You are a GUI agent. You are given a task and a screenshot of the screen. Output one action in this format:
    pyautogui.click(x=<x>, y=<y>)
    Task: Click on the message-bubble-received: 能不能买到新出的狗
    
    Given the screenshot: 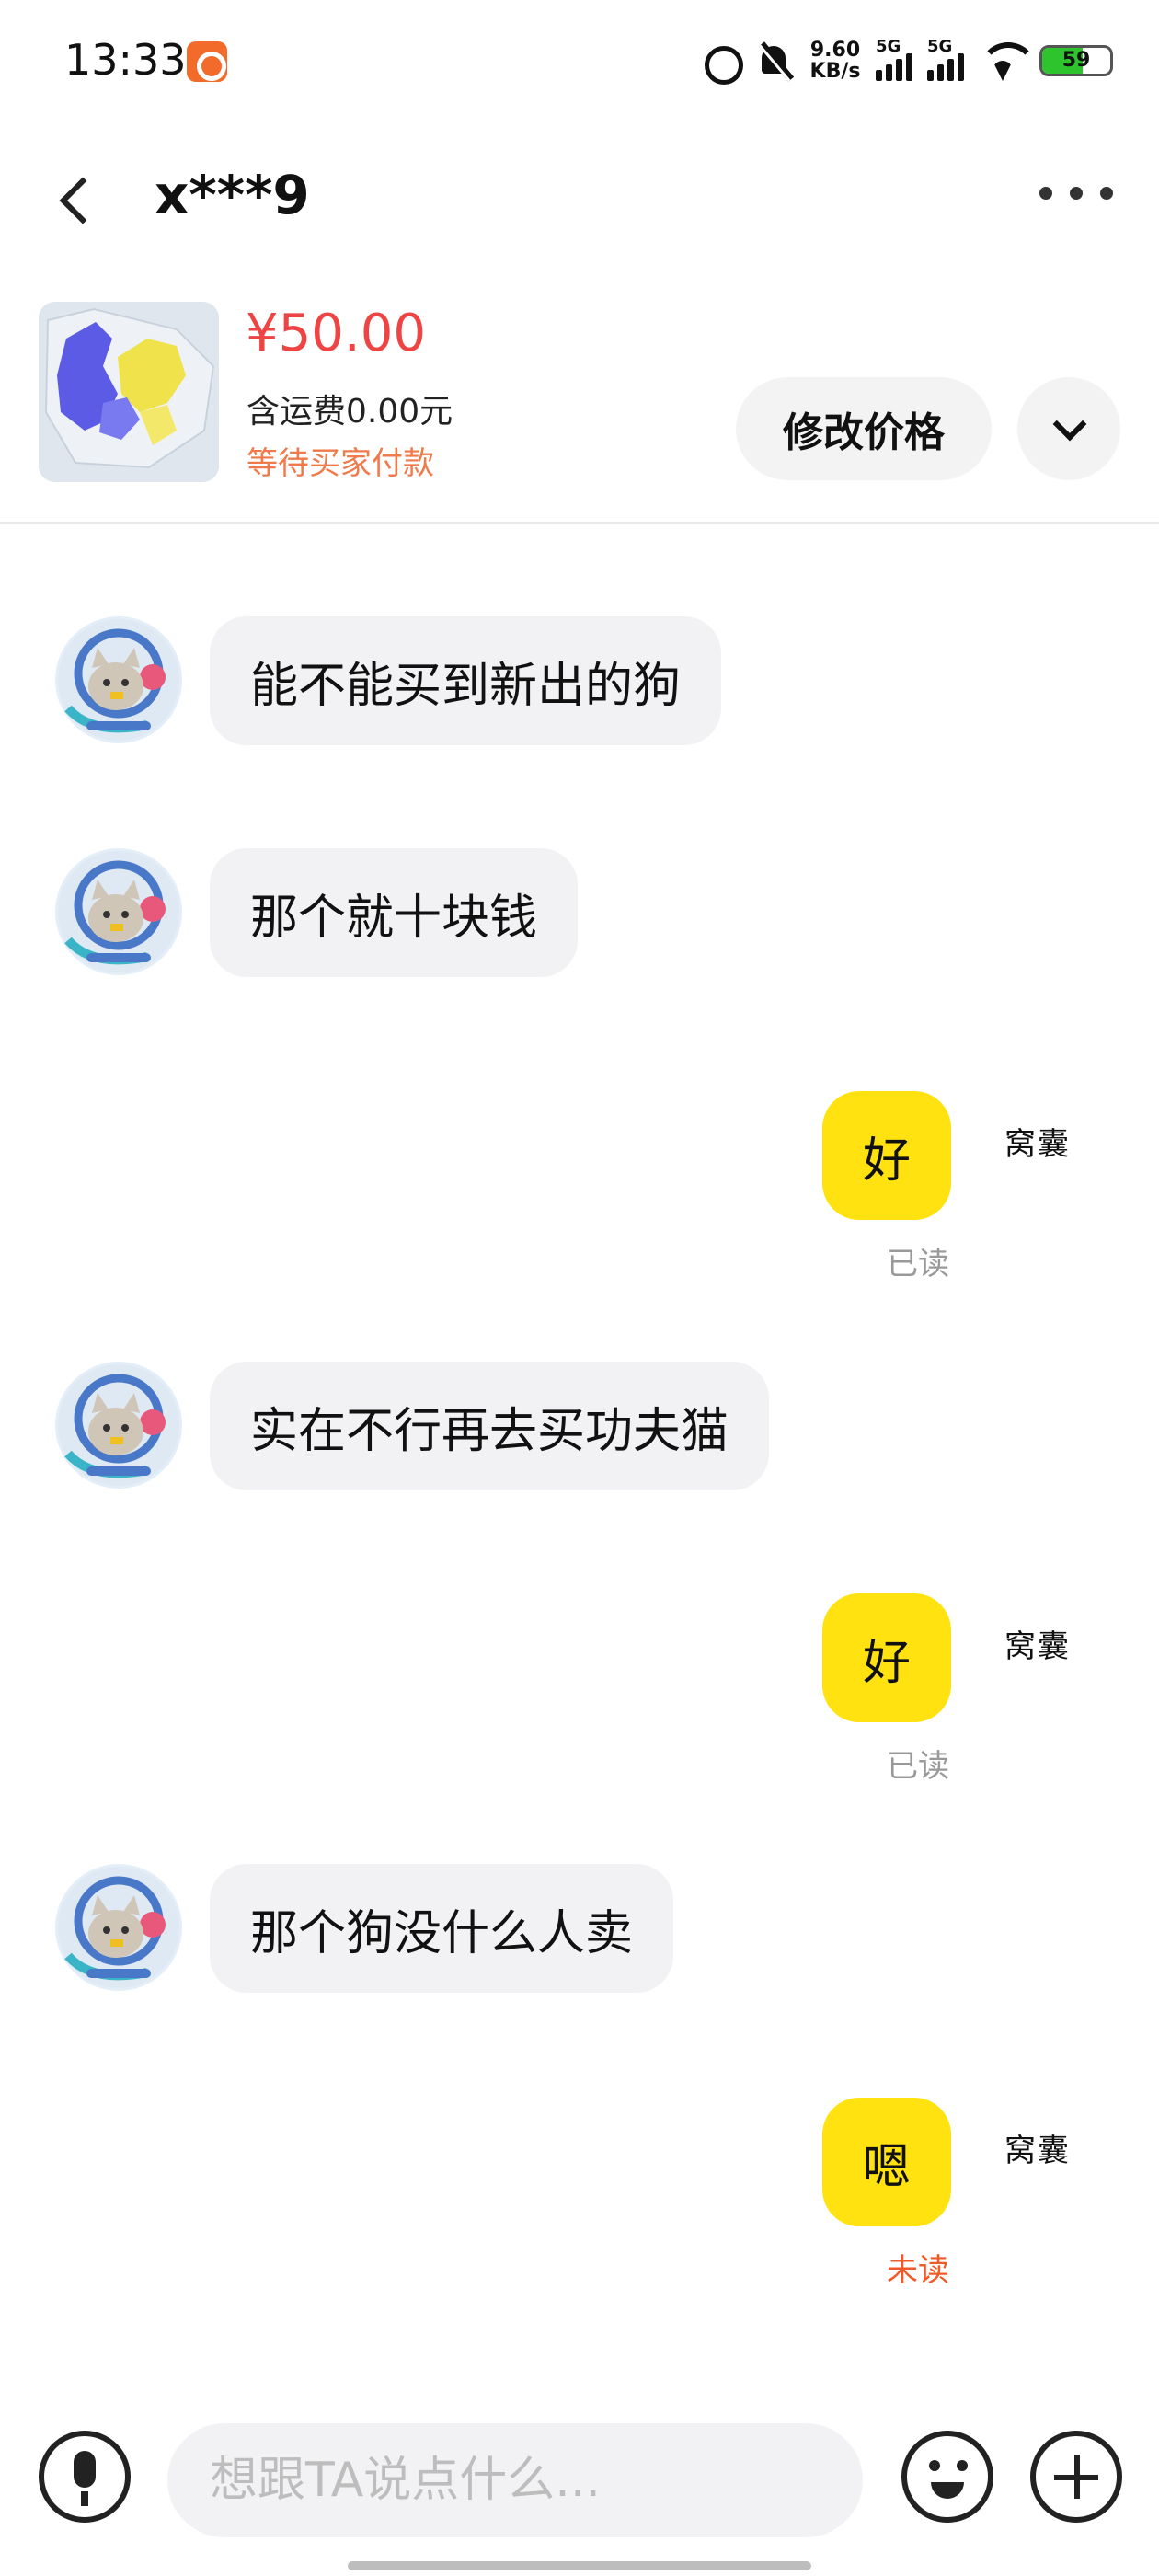 What is the action you would take?
    pyautogui.click(x=466, y=680)
    